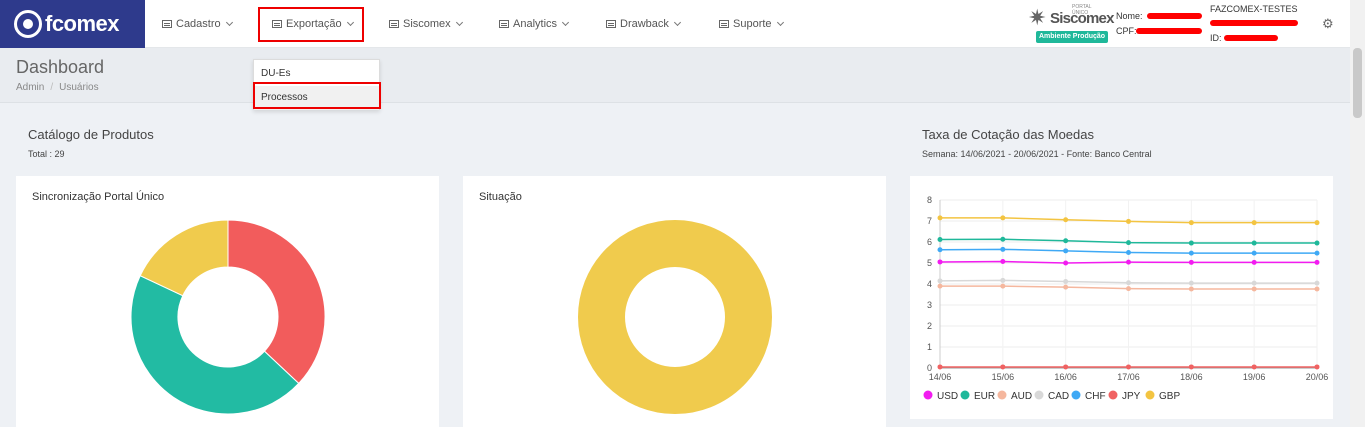  Describe the element at coordinates (1058, 396) in the screenshot. I see `legend-label: CAD` at that location.